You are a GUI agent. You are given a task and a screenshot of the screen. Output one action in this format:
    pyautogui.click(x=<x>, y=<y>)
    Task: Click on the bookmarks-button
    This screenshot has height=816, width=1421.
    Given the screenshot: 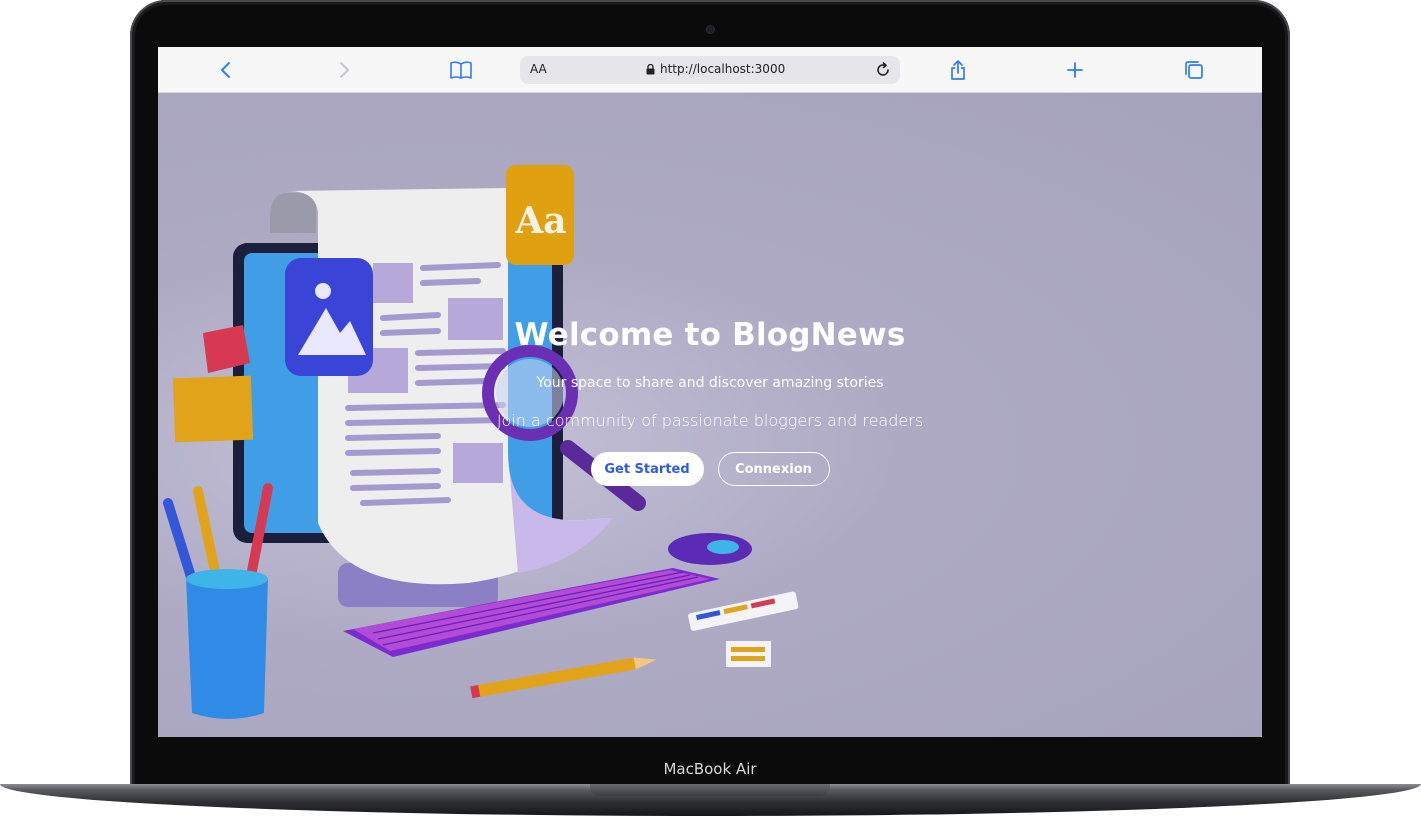 What is the action you would take?
    pyautogui.click(x=461, y=70)
    